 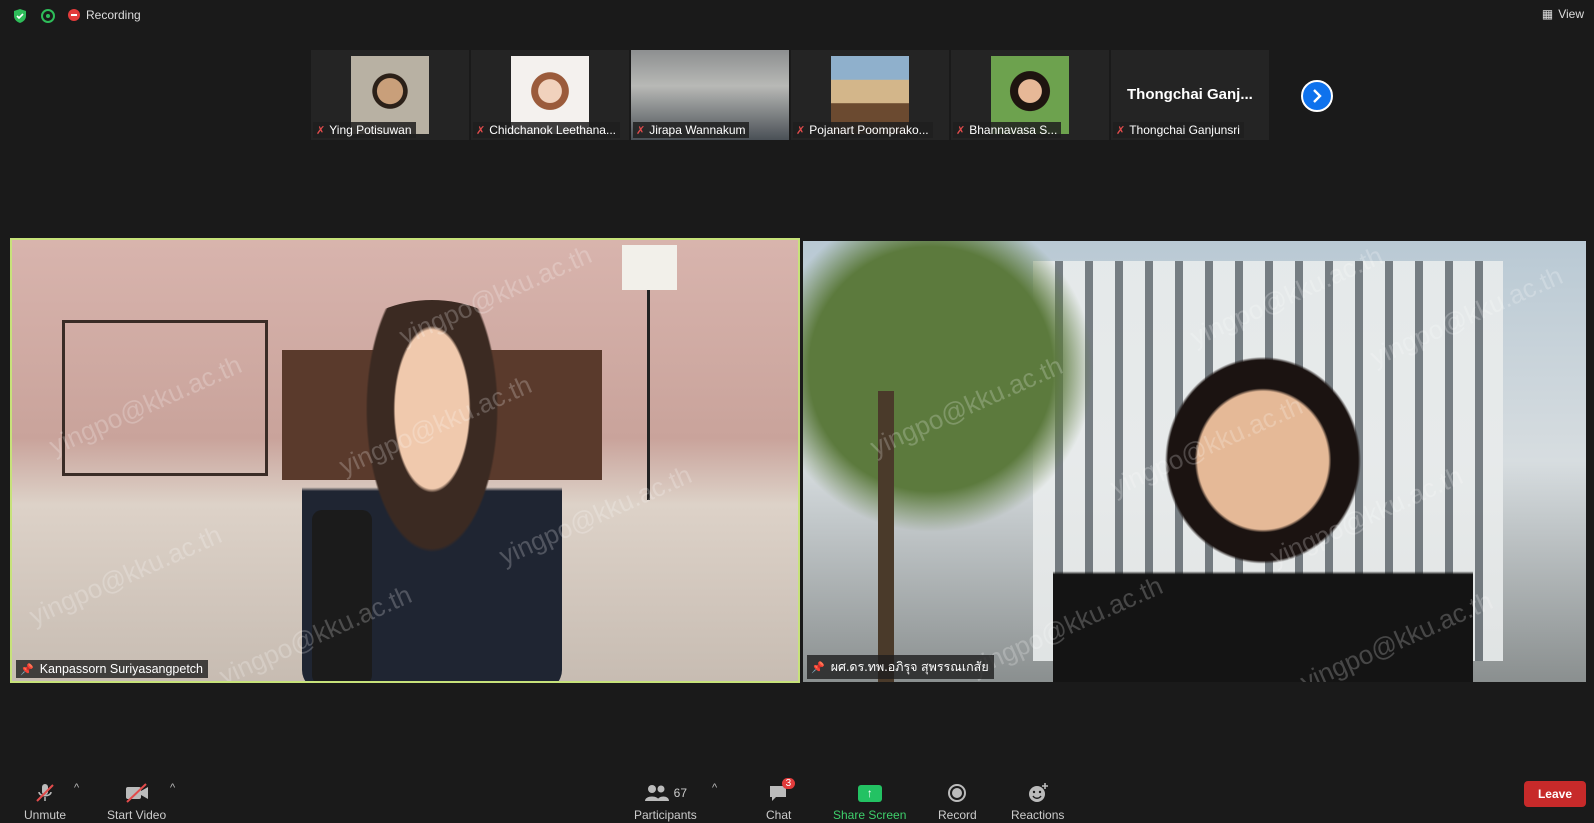 I want to click on participants-count: 67, so click(x=680, y=793).